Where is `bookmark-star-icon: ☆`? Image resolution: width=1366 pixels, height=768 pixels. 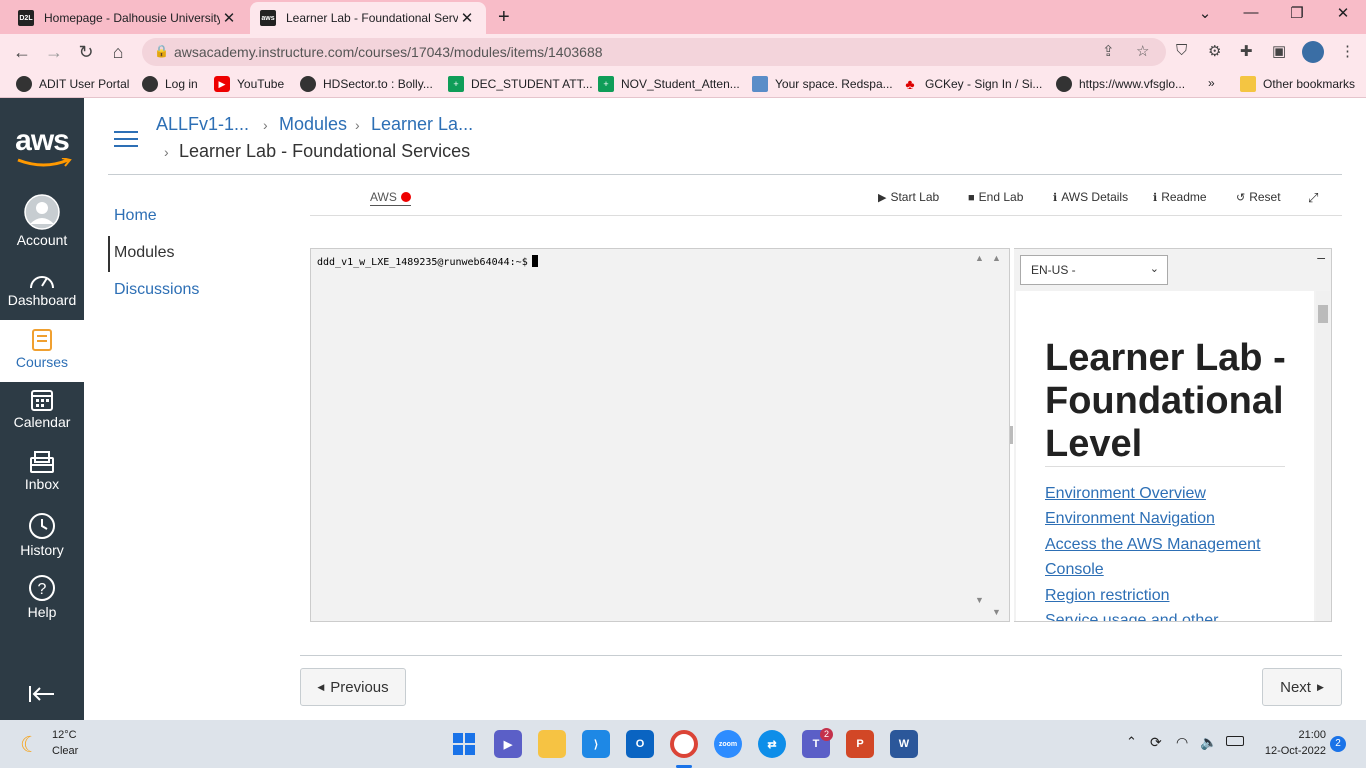 bookmark-star-icon: ☆ is located at coordinates (1142, 51).